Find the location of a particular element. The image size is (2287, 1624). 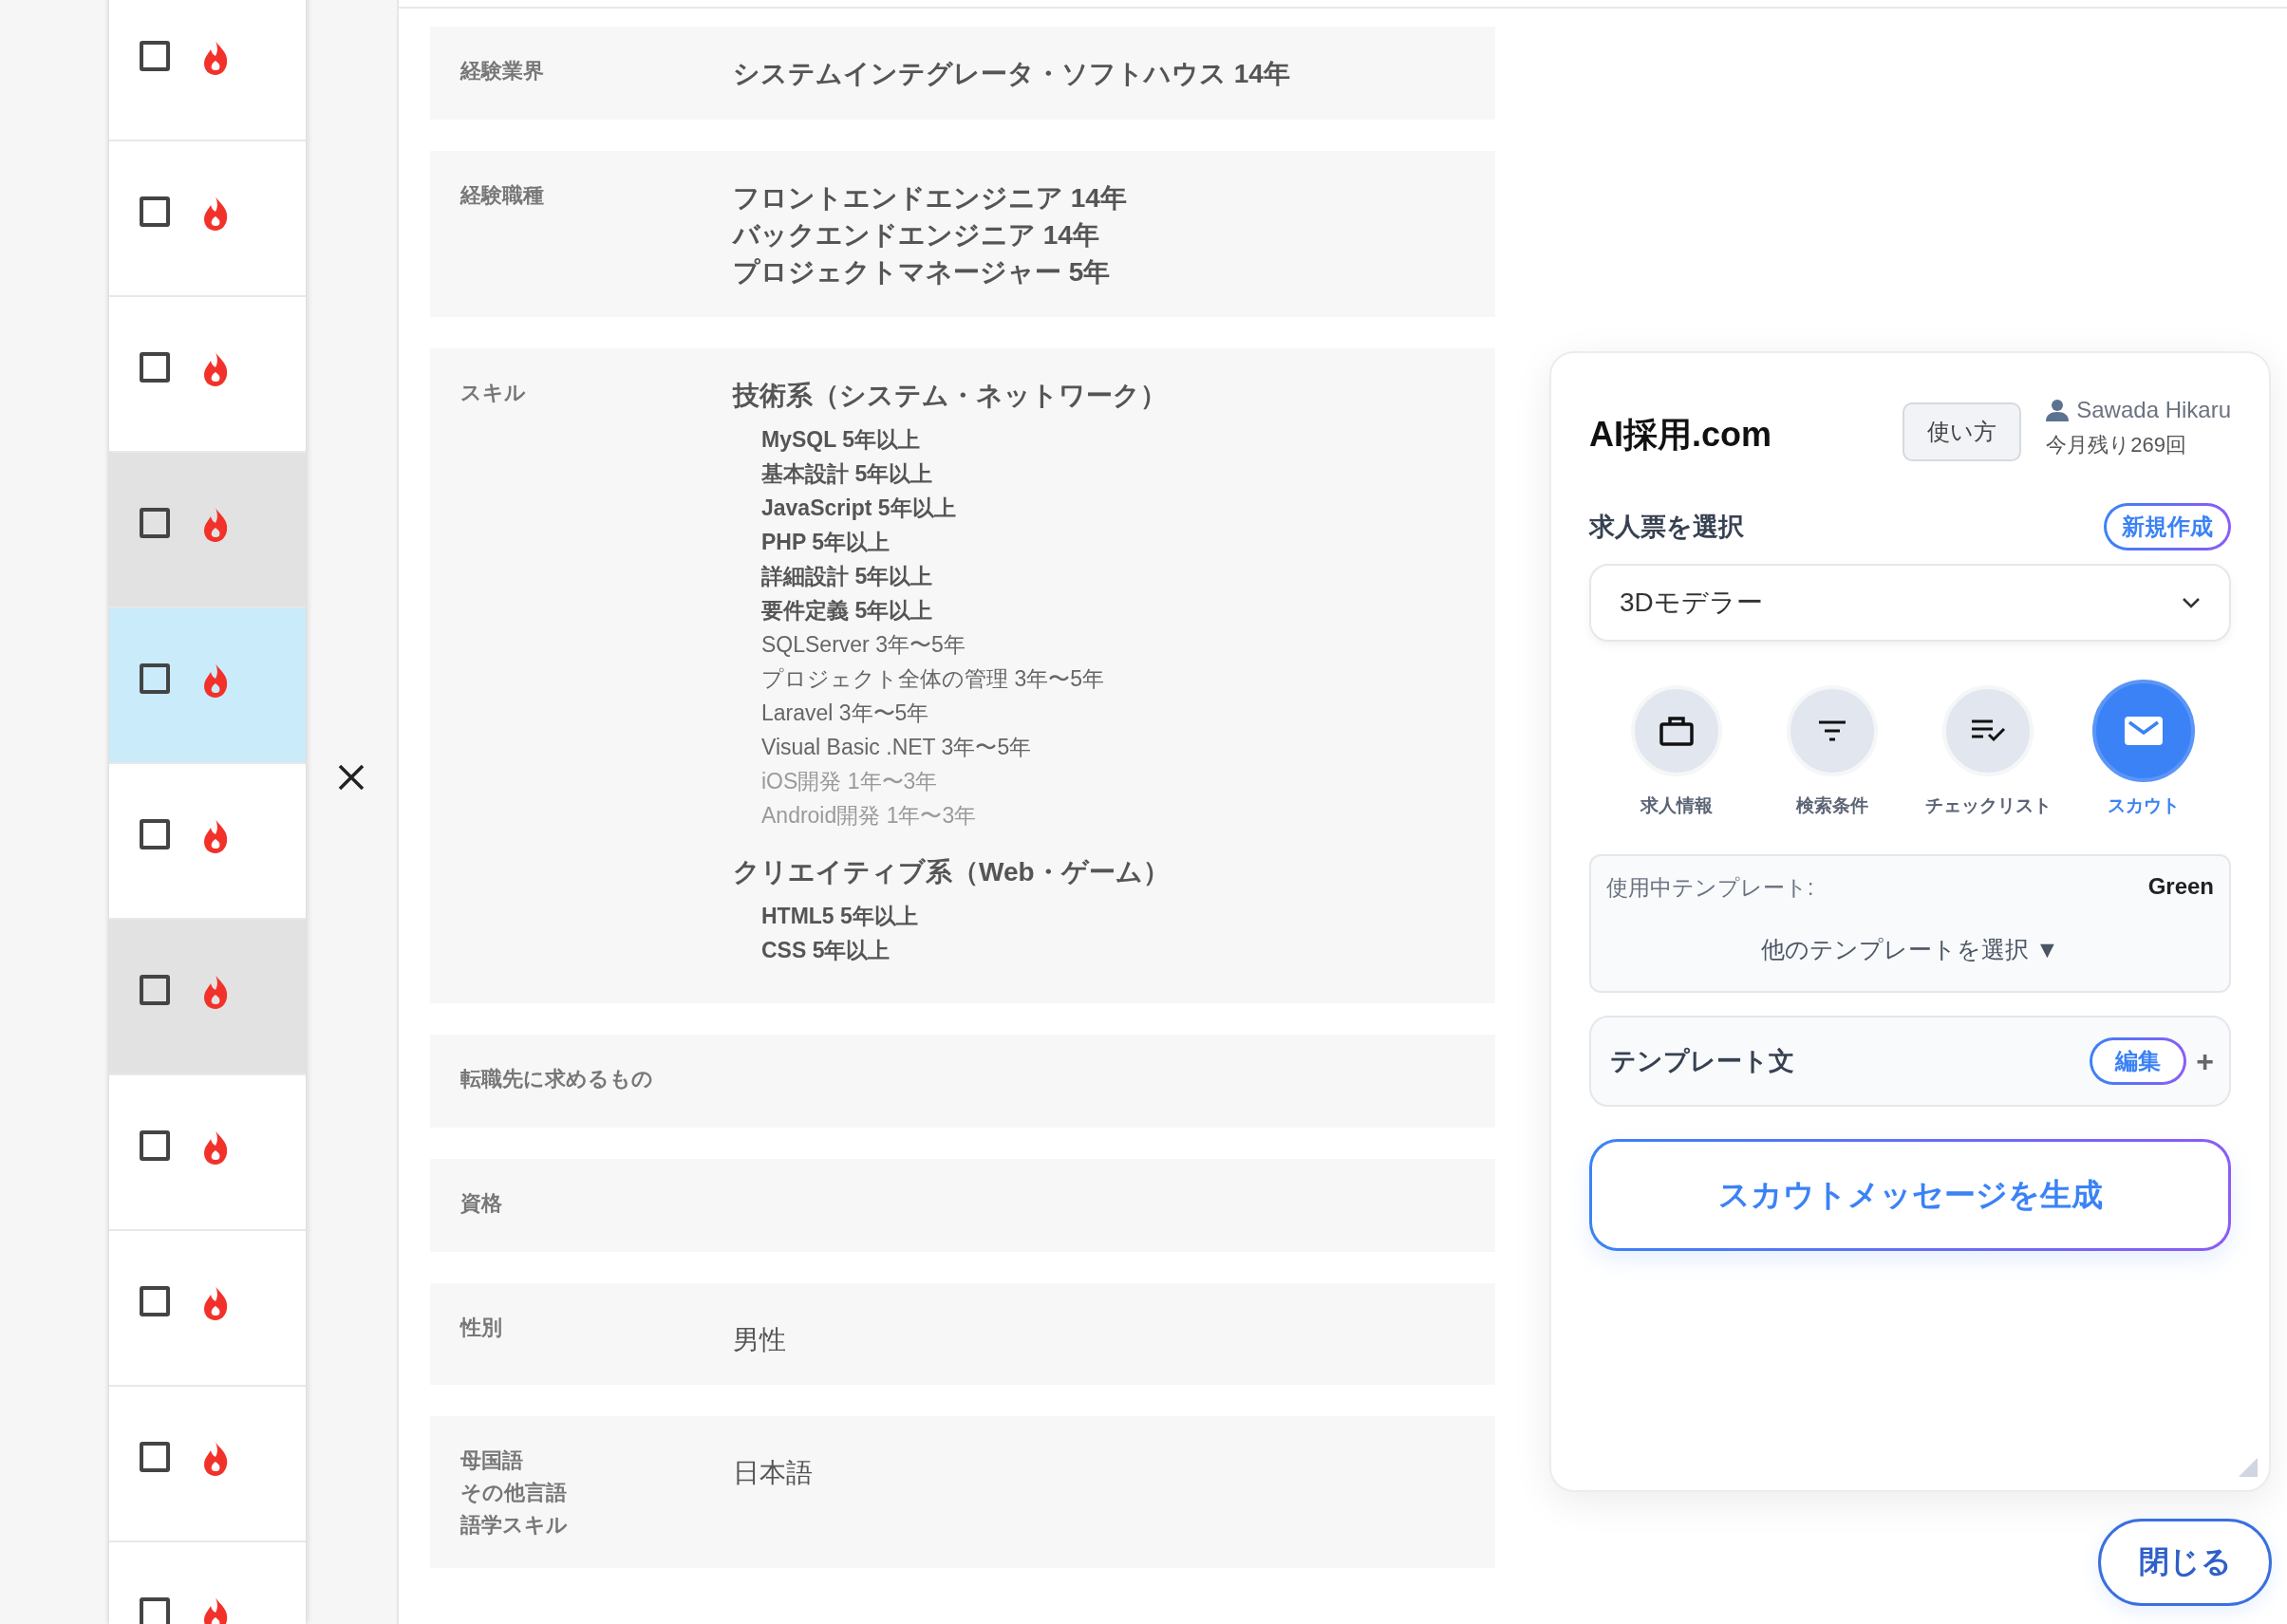

skill-item: 詳細設計 5年以上 is located at coordinates (847, 576).